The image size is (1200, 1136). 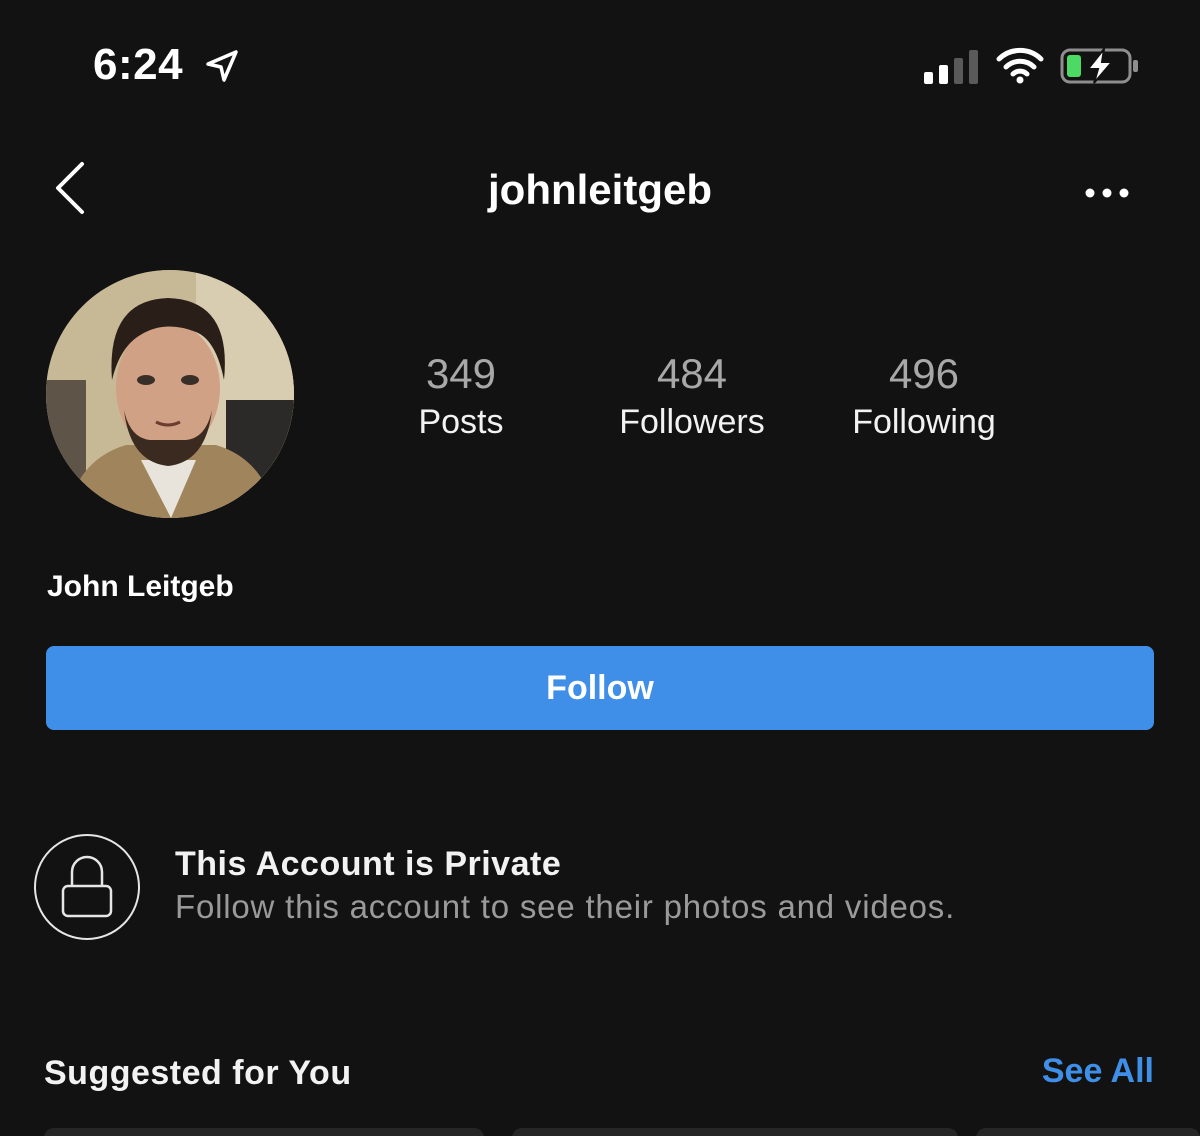 I want to click on profile-avatar, so click(x=170, y=394).